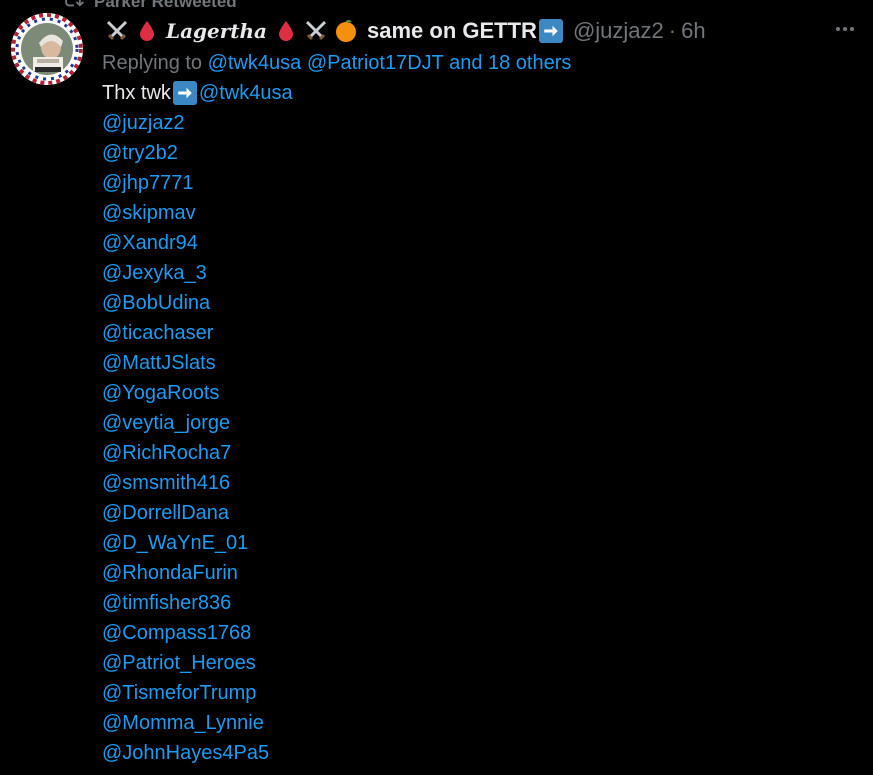 This screenshot has height=775, width=873. What do you see at coordinates (73, 7) in the screenshot?
I see `retweet-icon` at bounding box center [73, 7].